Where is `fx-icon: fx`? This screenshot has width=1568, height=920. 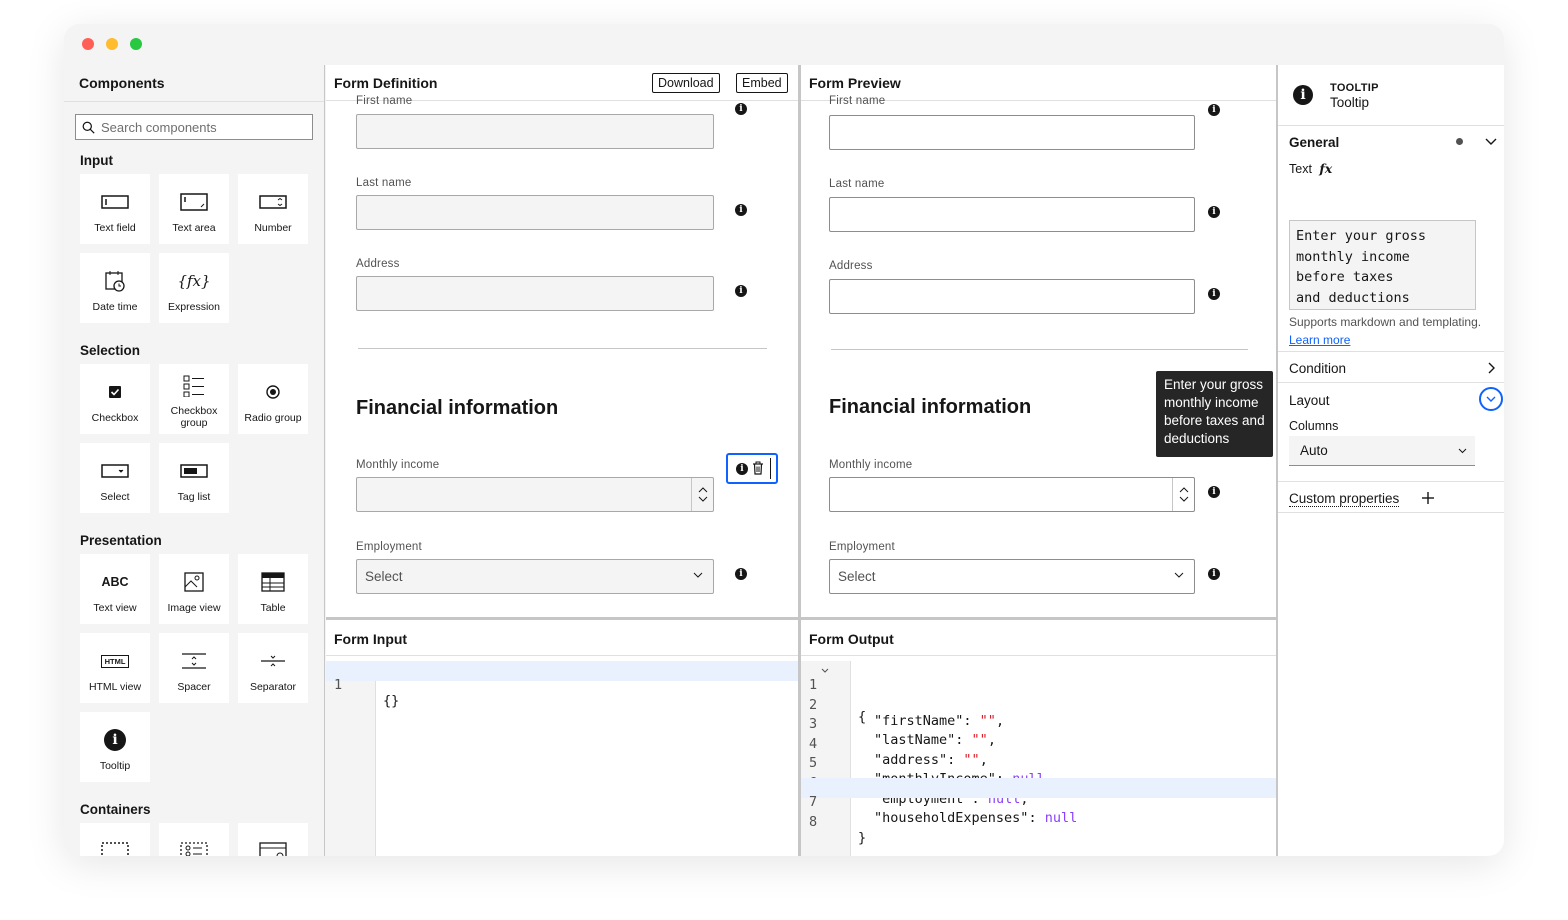
fx-icon: fx is located at coordinates (1325, 168).